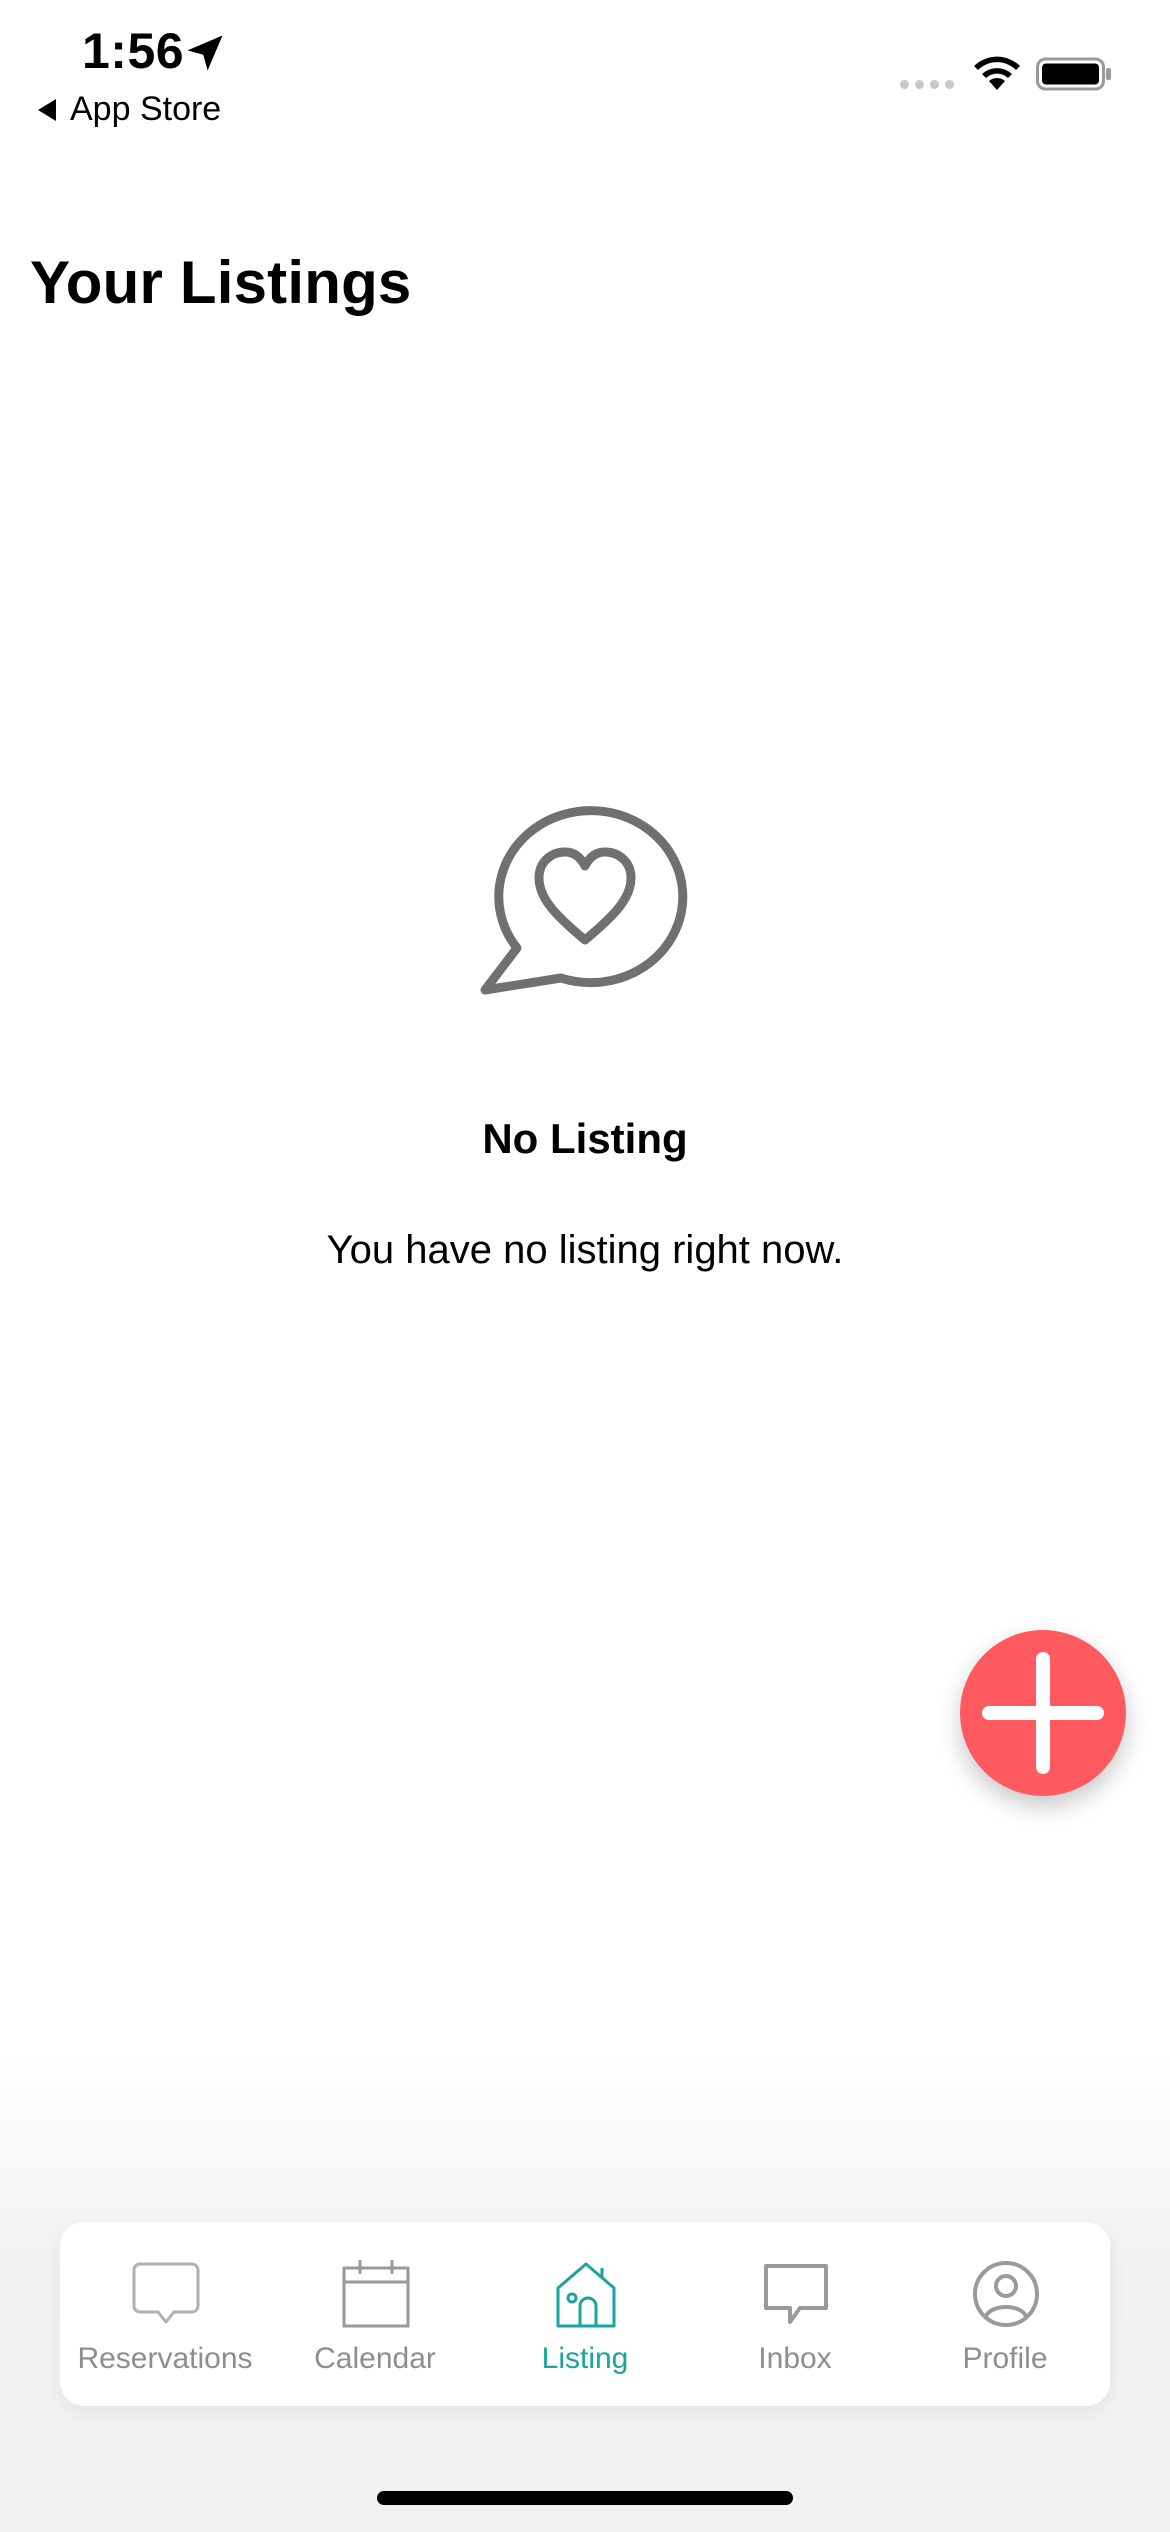 Image resolution: width=1170 pixels, height=2532 pixels. I want to click on add-listing-button, so click(1043, 1713).